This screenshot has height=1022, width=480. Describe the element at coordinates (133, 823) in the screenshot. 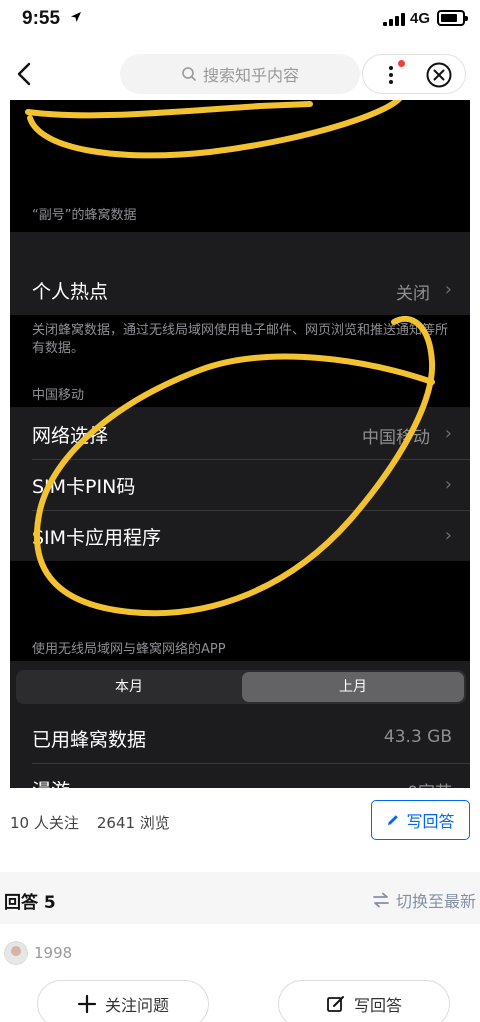

I see `views-count: 2641 浏览` at that location.